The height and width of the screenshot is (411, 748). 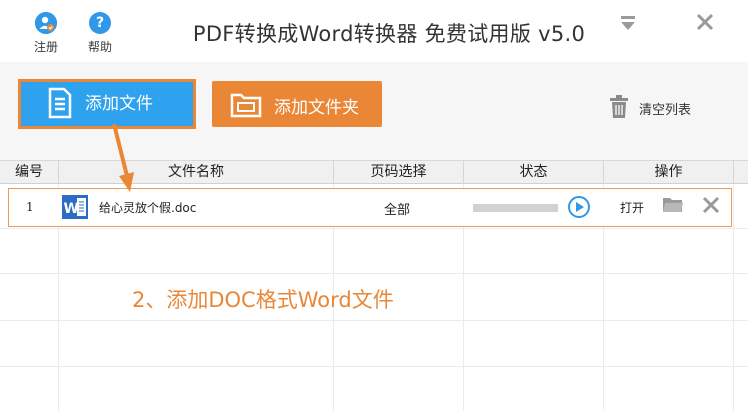 What do you see at coordinates (263, 300) in the screenshot?
I see `instruction-text: 2、添加DOC格式Word文件` at bounding box center [263, 300].